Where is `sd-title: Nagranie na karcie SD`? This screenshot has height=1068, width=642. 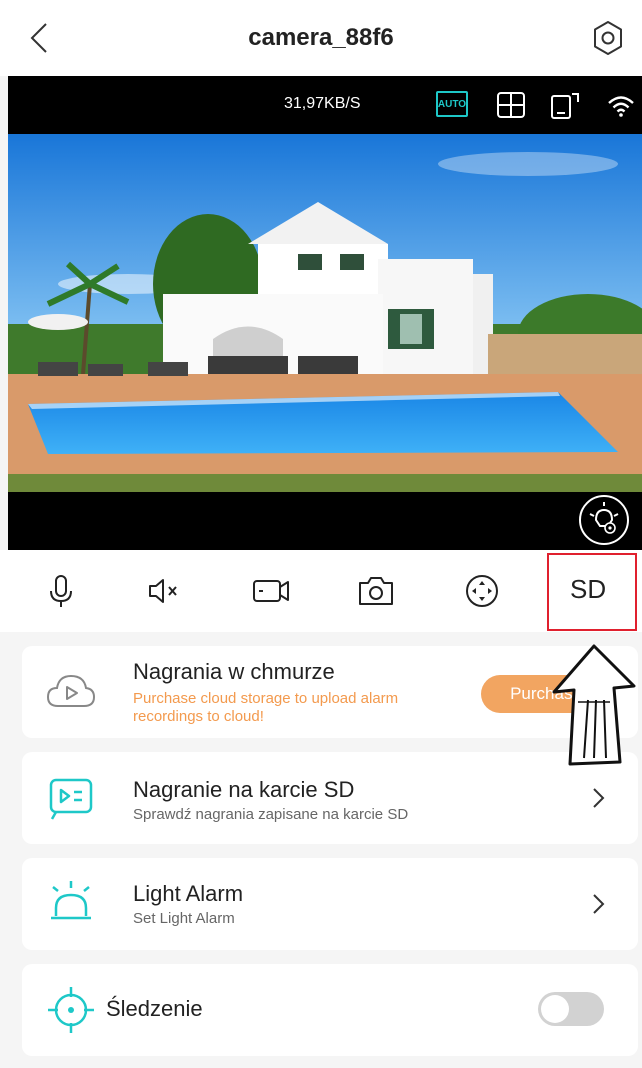 sd-title: Nagranie na karcie SD is located at coordinates (244, 789).